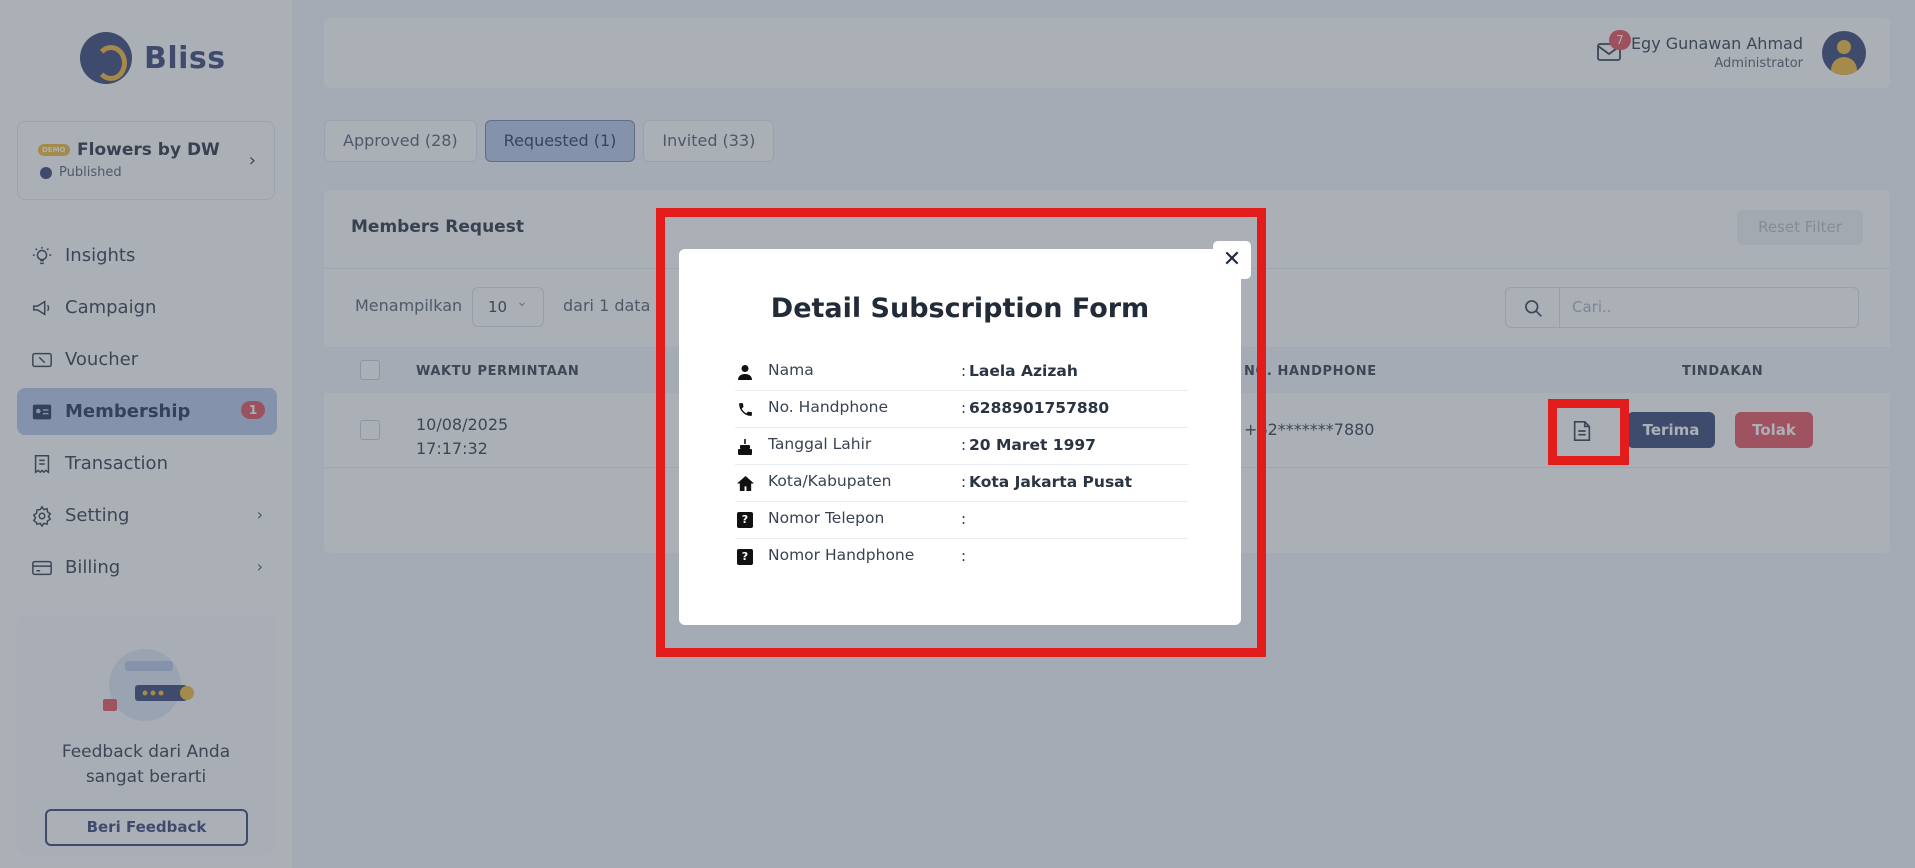  Describe the element at coordinates (1032, 445) in the screenshot. I see `field-value: 20 Maret 1997` at that location.